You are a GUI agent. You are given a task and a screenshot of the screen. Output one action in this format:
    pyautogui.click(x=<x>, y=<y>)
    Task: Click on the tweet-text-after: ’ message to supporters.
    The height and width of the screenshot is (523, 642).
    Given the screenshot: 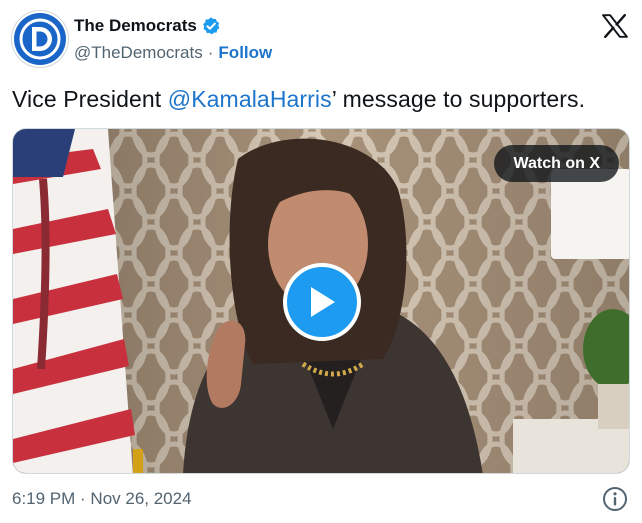 What is the action you would take?
    pyautogui.click(x=458, y=99)
    